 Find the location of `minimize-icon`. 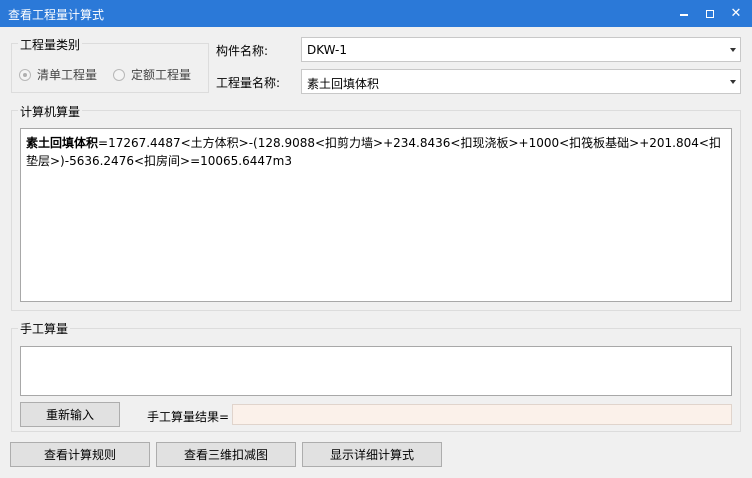

minimize-icon is located at coordinates (684, 14).